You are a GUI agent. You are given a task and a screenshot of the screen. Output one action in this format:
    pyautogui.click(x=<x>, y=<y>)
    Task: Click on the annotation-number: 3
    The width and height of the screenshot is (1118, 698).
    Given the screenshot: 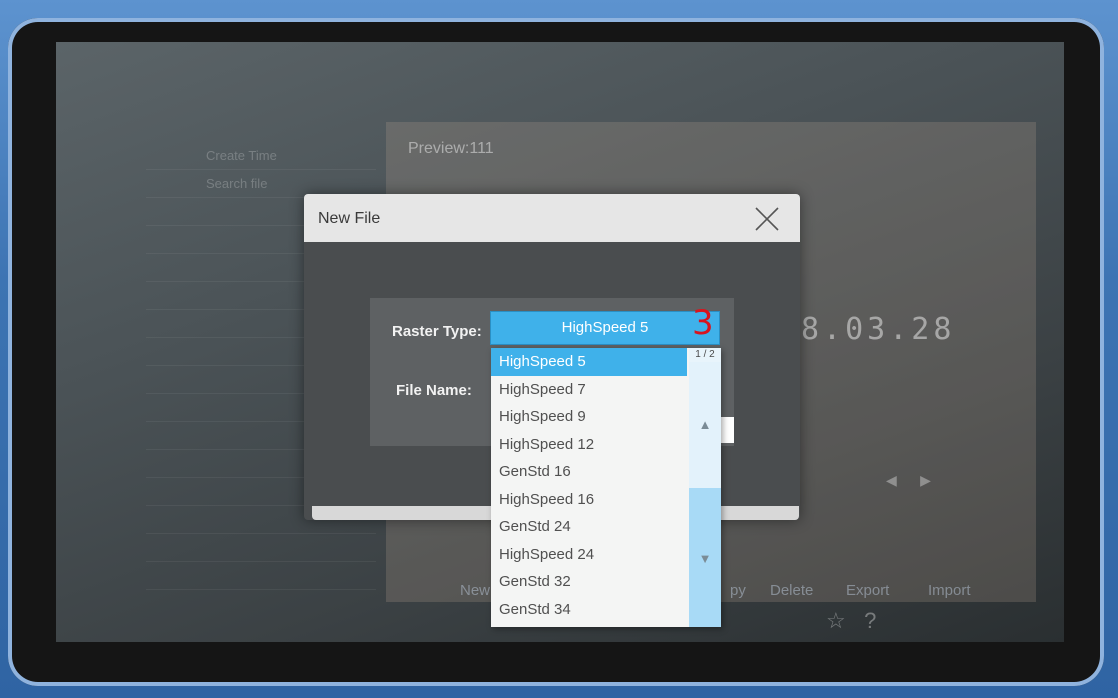 What is the action you would take?
    pyautogui.click(x=703, y=323)
    